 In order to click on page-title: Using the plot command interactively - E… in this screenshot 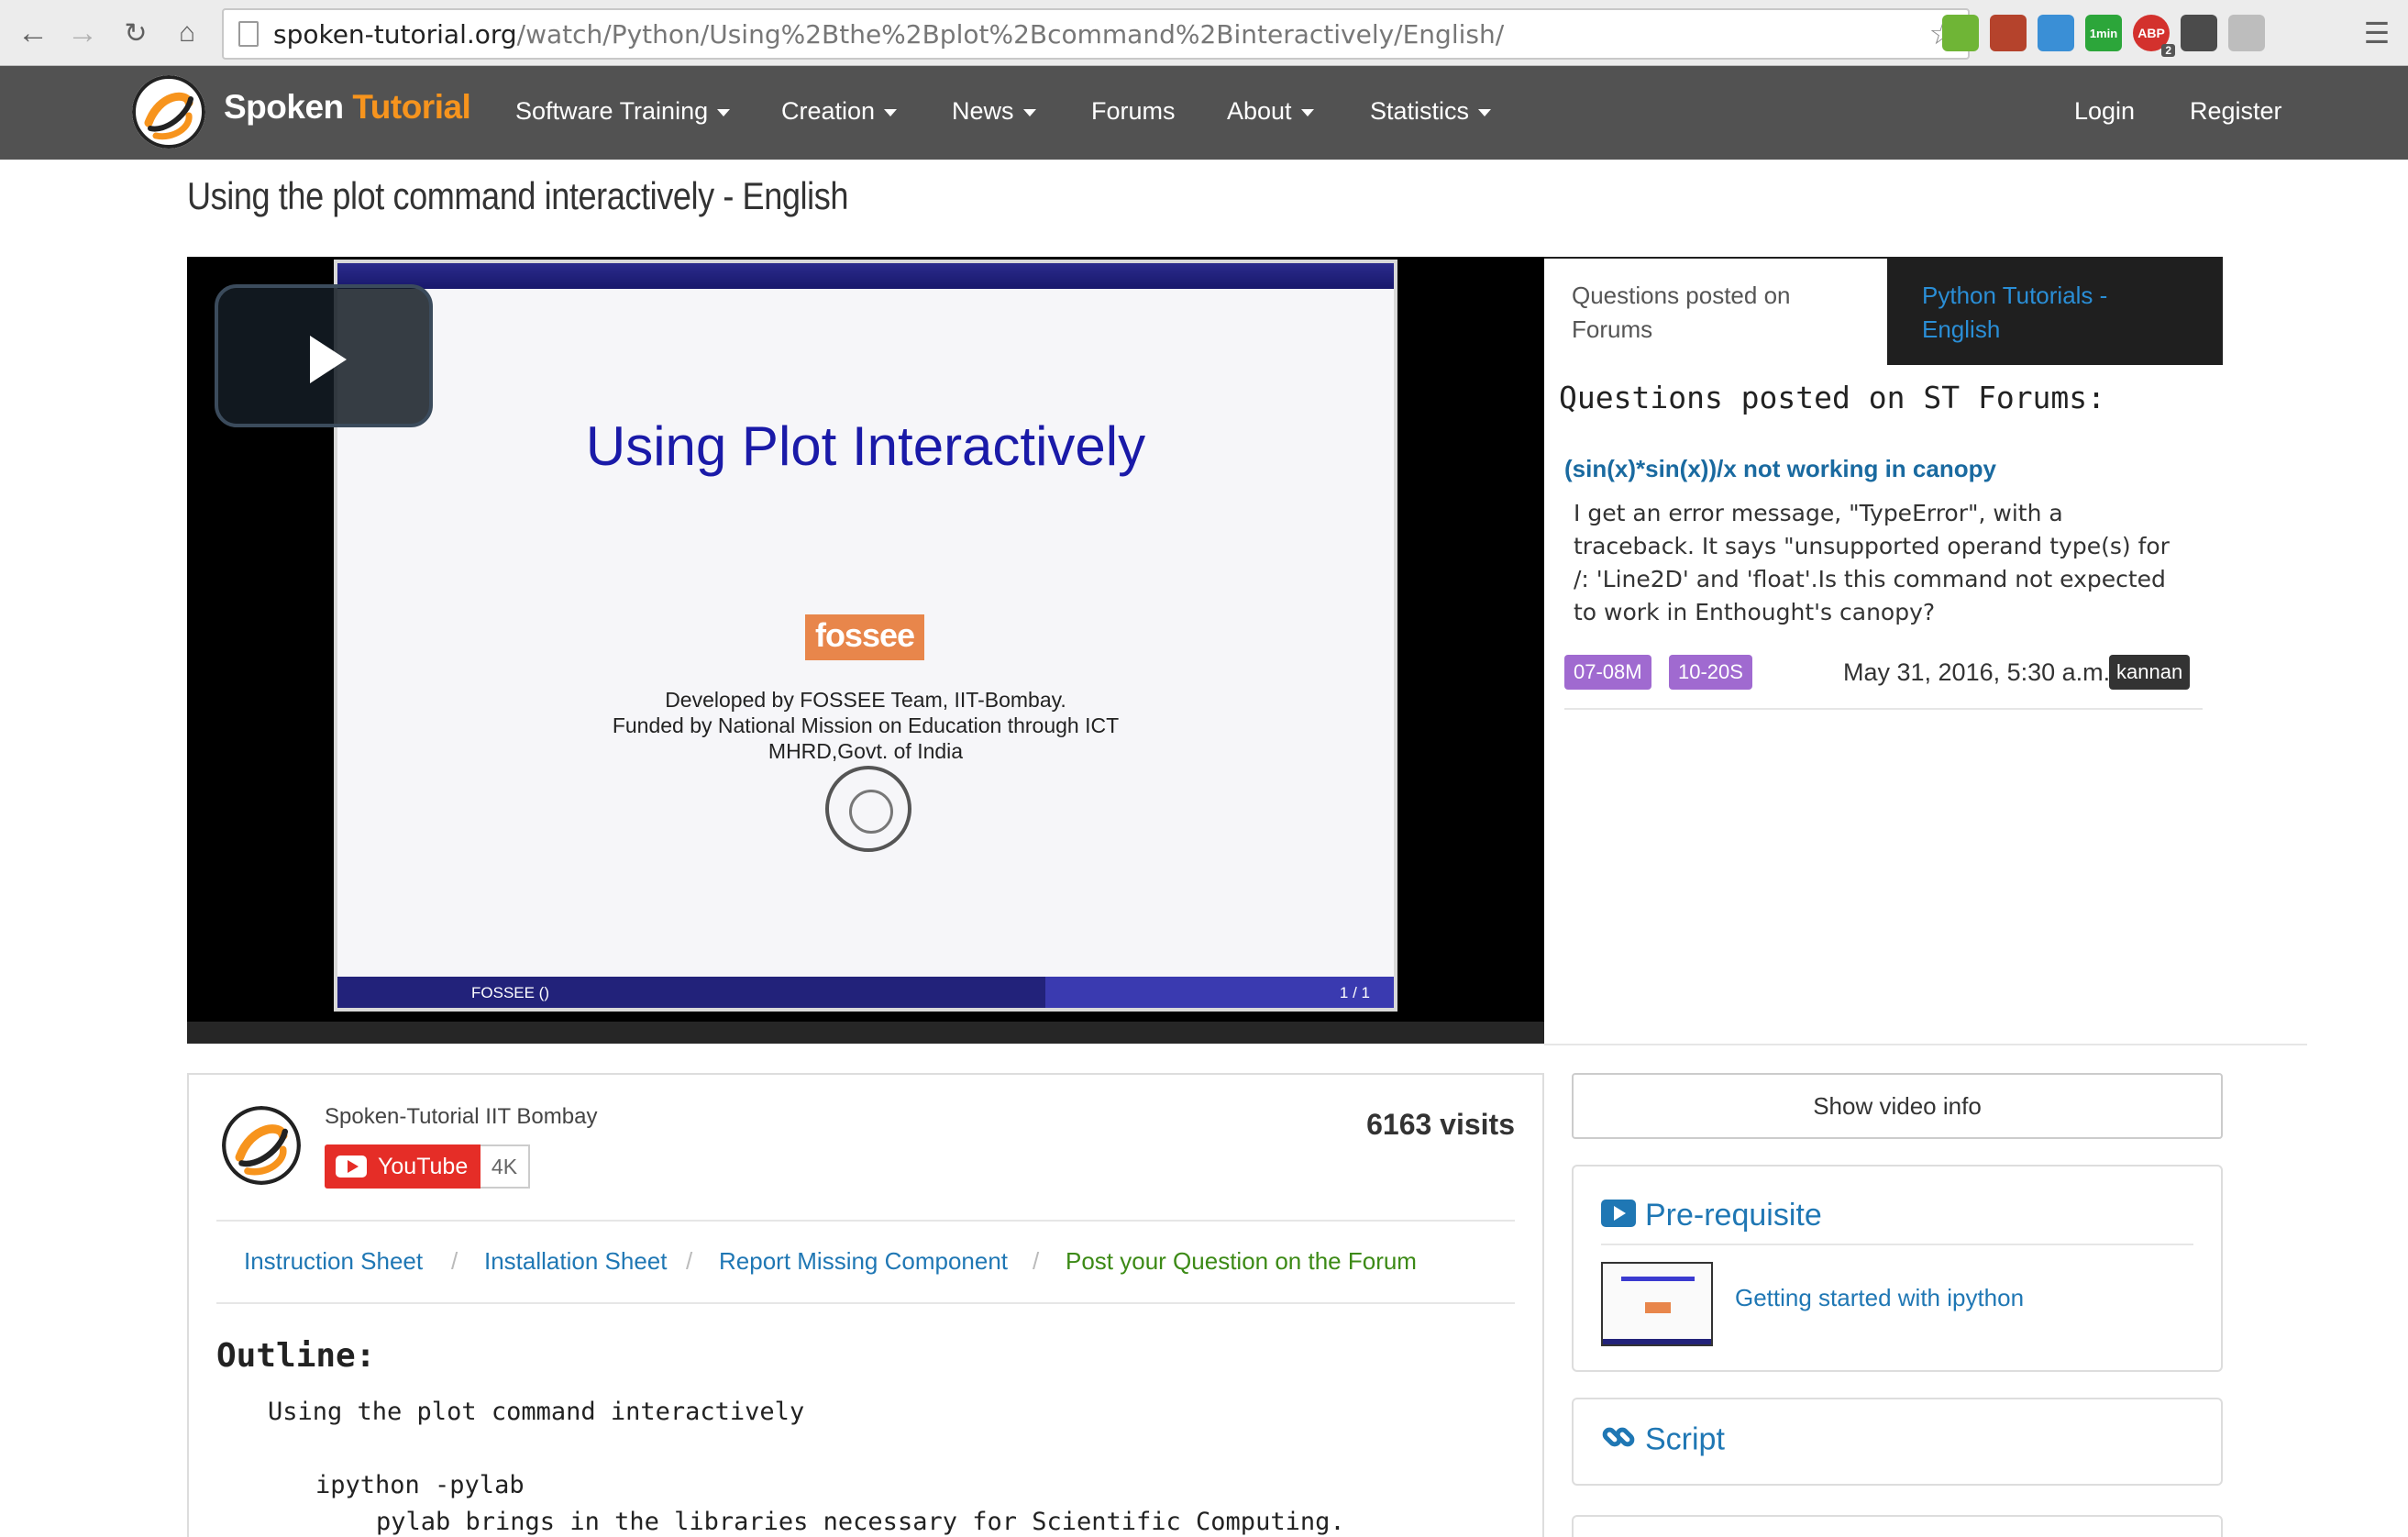, I will do `click(518, 196)`.